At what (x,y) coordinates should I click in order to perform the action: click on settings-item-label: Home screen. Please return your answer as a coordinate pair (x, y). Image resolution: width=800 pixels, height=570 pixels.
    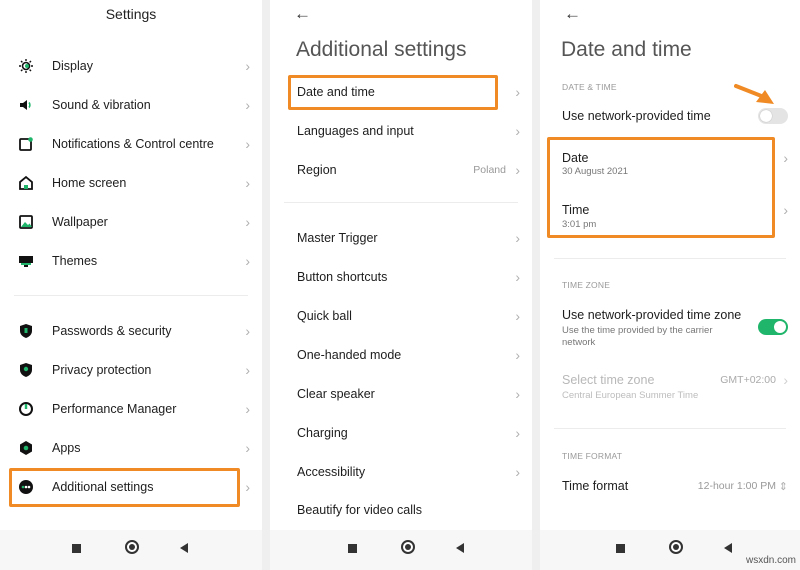
    Looking at the image, I should click on (89, 183).